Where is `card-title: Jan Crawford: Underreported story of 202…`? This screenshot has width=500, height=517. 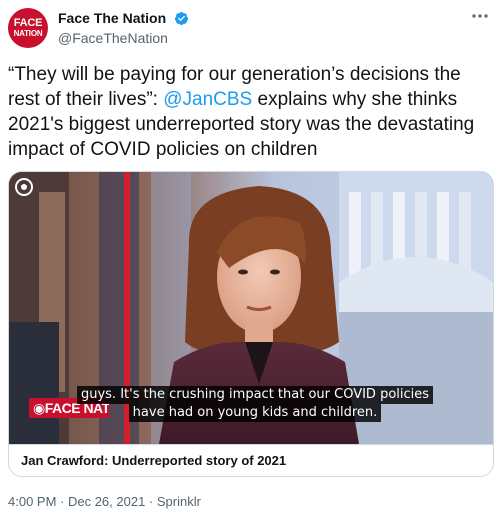 card-title: Jan Crawford: Underreported story of 202… is located at coordinates (251, 460).